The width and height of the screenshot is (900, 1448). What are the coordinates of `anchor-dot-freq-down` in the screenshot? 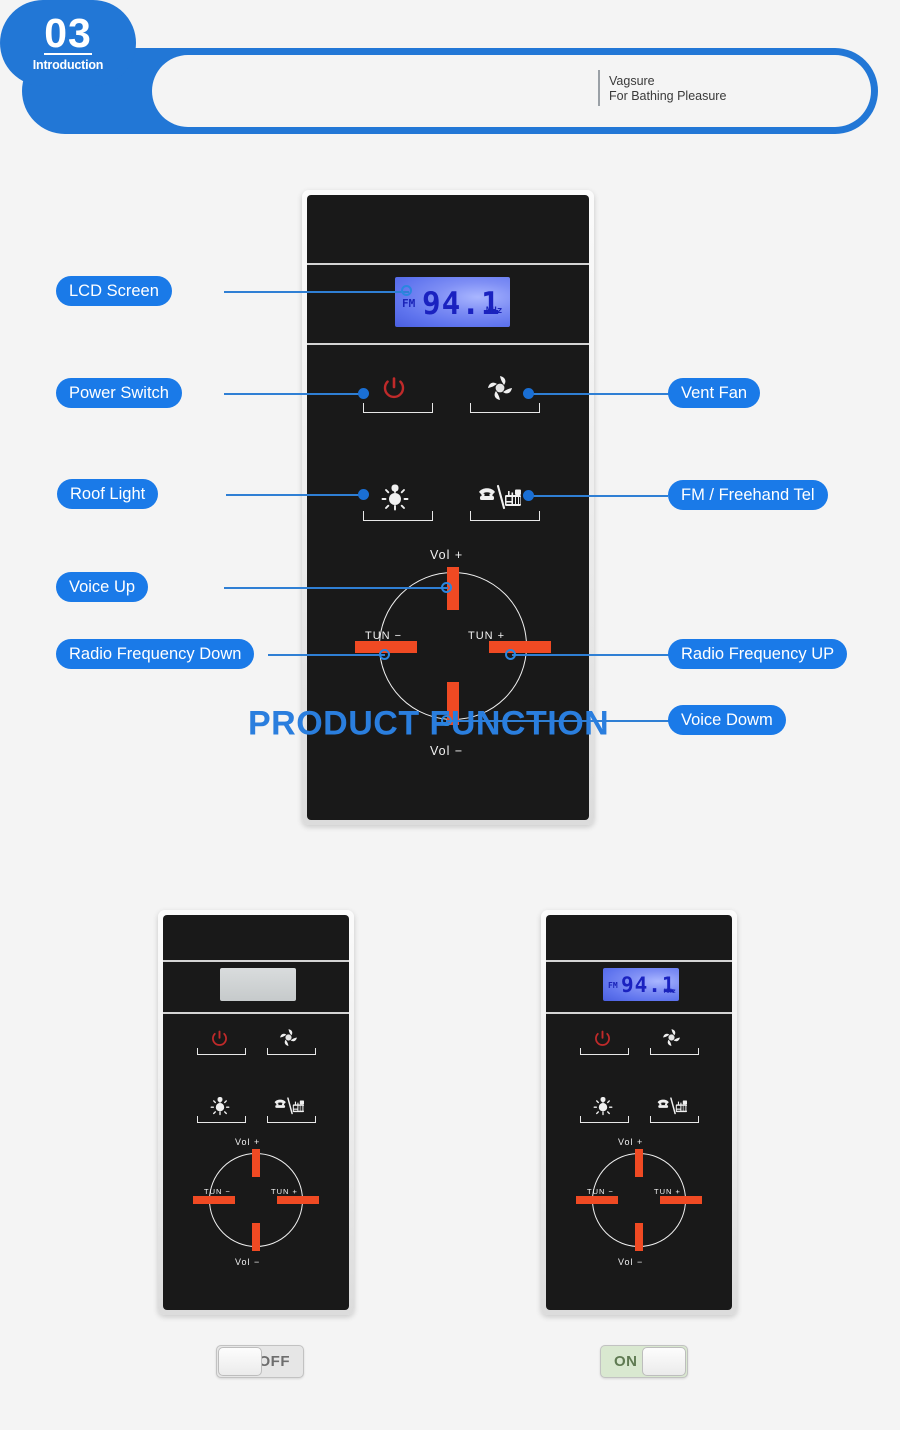 It's located at (384, 654).